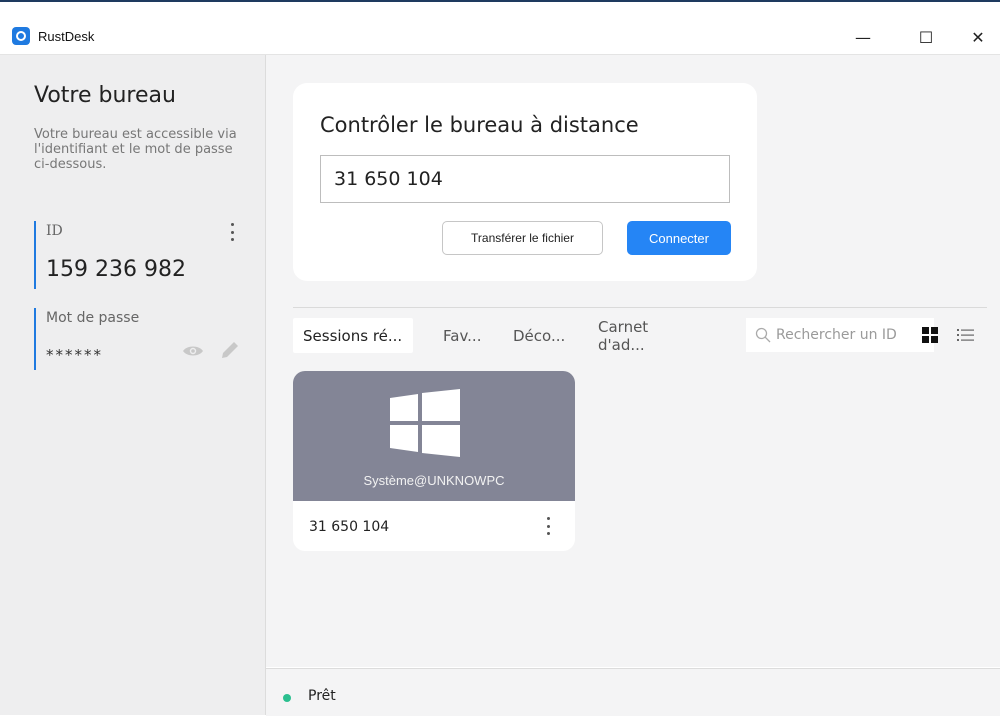 This screenshot has height=716, width=1000. I want to click on search-box, so click(840, 335).